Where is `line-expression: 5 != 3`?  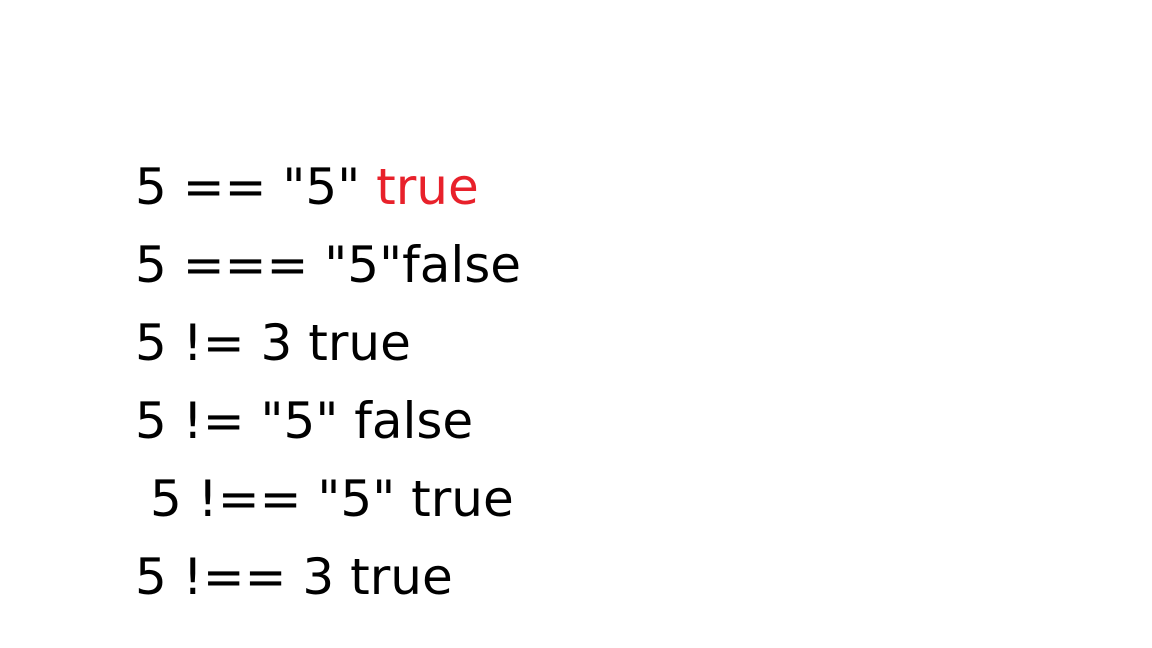 line-expression: 5 != 3 is located at coordinates (222, 343).